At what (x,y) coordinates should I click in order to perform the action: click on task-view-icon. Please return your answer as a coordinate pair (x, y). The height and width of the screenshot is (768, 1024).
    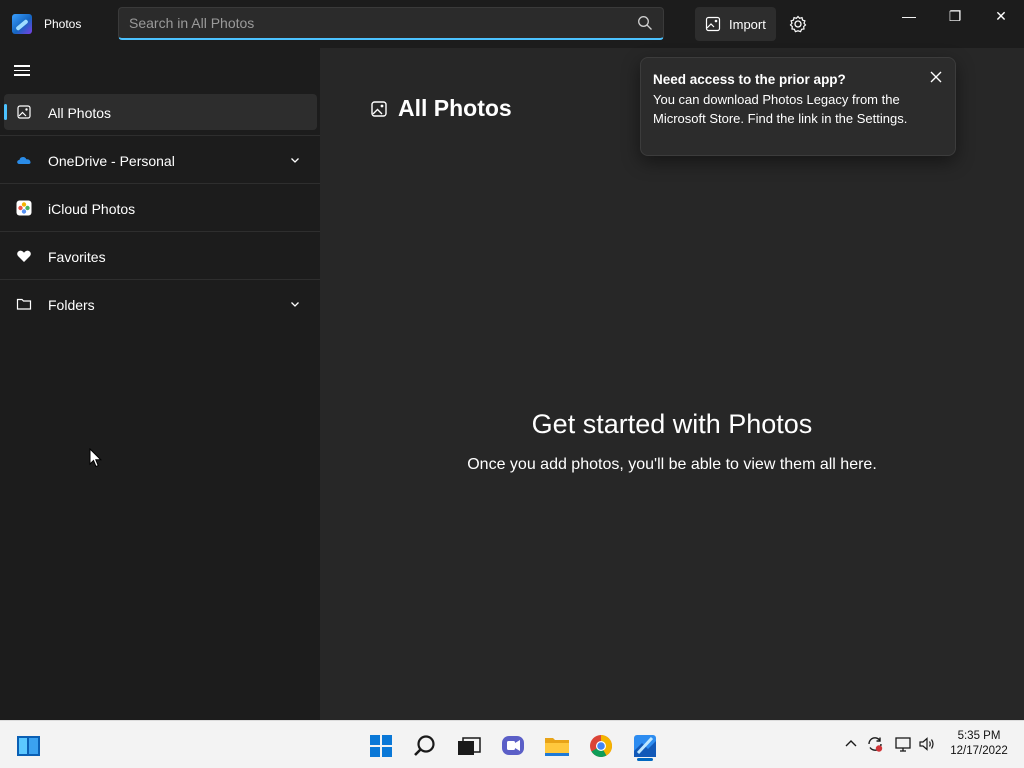
    Looking at the image, I should click on (469, 746).